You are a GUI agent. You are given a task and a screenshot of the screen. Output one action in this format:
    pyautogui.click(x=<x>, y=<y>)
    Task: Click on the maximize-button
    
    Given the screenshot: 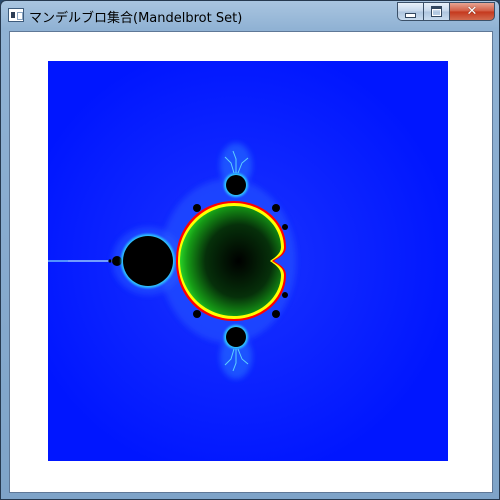 What is the action you would take?
    pyautogui.click(x=436, y=11)
    